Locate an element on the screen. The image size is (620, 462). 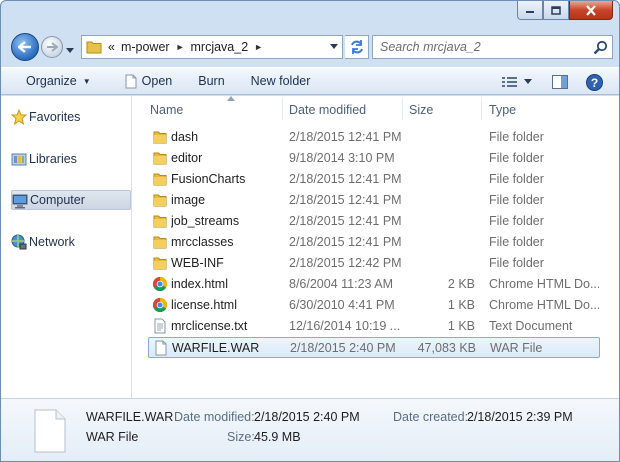
minimize-button is located at coordinates (530, 10).